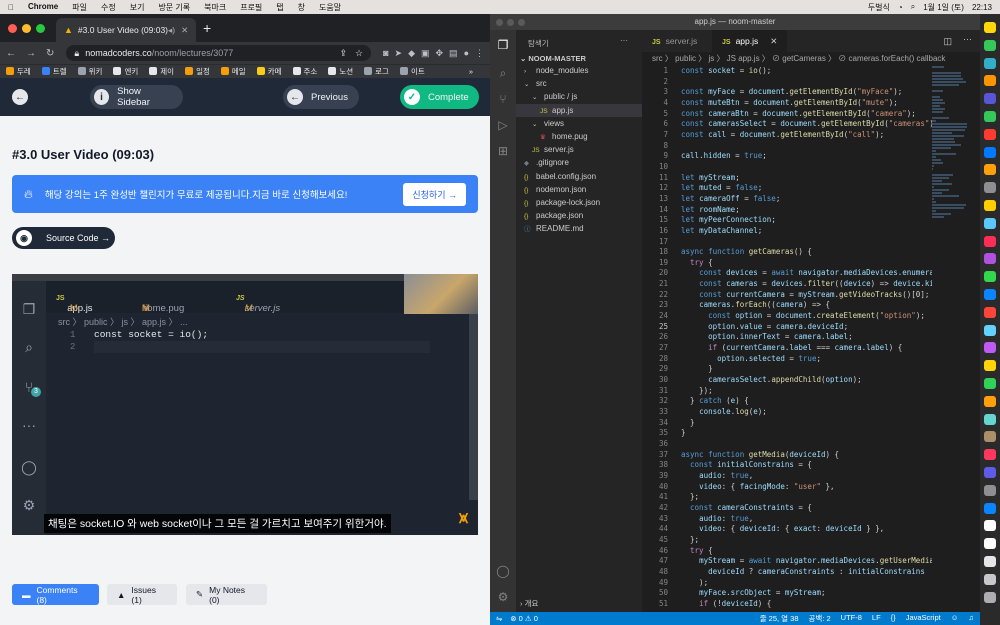 This screenshot has width=1000, height=625. I want to click on code-line, so click(806, 444).